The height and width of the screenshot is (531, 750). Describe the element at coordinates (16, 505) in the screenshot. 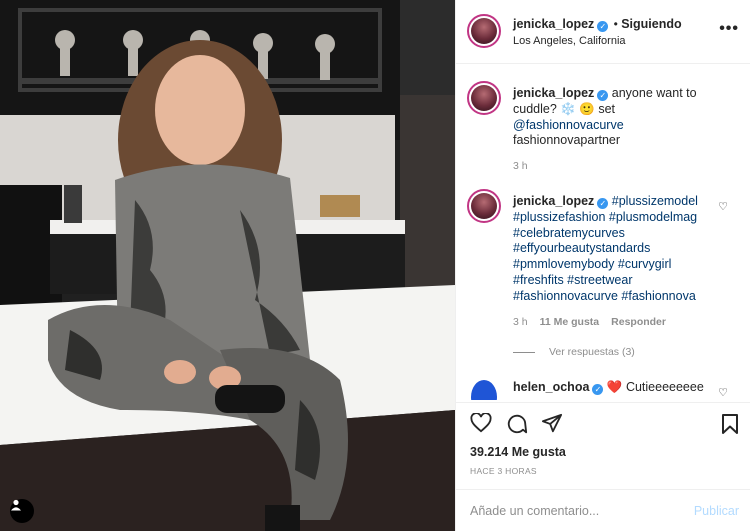

I see `user-icon` at that location.